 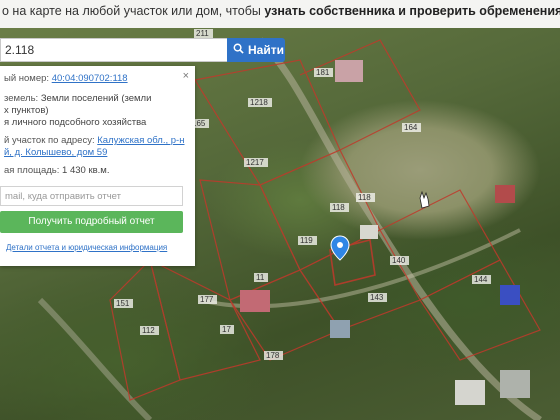 What do you see at coordinates (411, 127) in the screenshot?
I see `plot-number-label: 164` at bounding box center [411, 127].